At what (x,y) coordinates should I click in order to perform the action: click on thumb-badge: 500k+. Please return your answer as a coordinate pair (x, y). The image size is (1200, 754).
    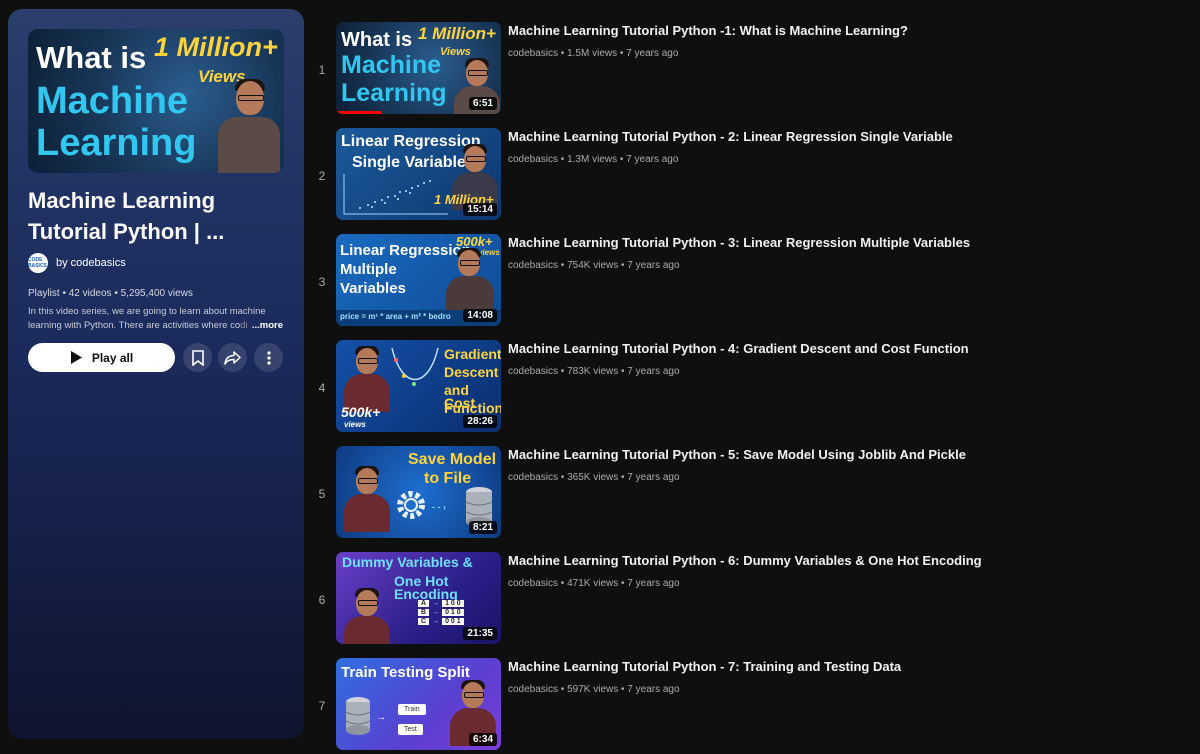
    Looking at the image, I should click on (361, 412).